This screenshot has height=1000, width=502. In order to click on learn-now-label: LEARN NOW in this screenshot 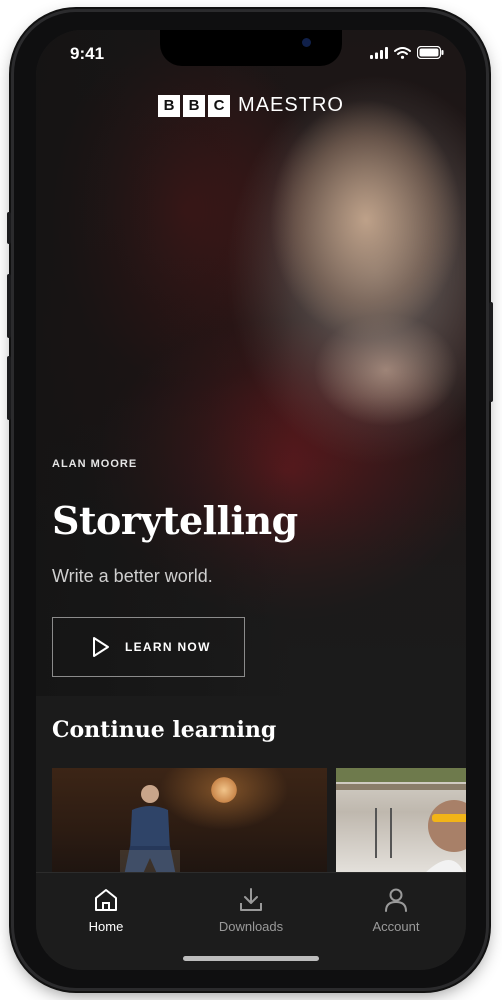, I will do `click(168, 647)`.